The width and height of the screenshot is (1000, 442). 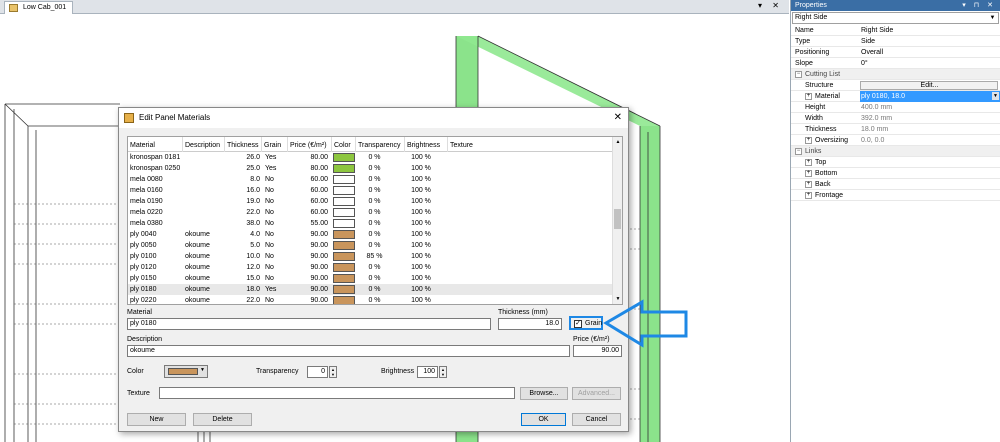 I want to click on object-selector: Right Side ▼, so click(x=895, y=18).